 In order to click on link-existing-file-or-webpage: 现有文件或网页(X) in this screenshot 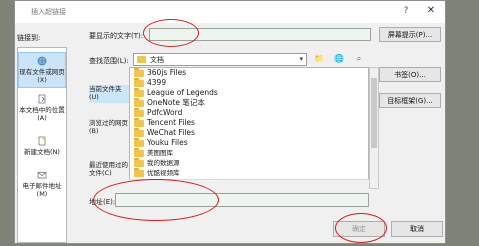, I will do `click(42, 70)`.